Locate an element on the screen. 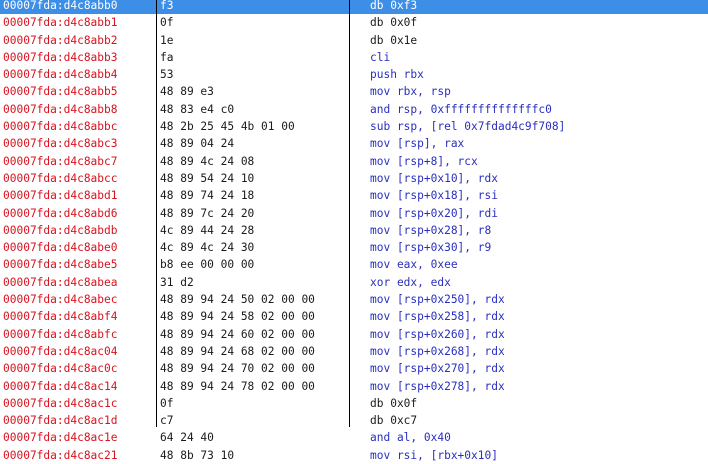  row-instruction: mov [rsp+0x20], rdi is located at coordinates (434, 213).